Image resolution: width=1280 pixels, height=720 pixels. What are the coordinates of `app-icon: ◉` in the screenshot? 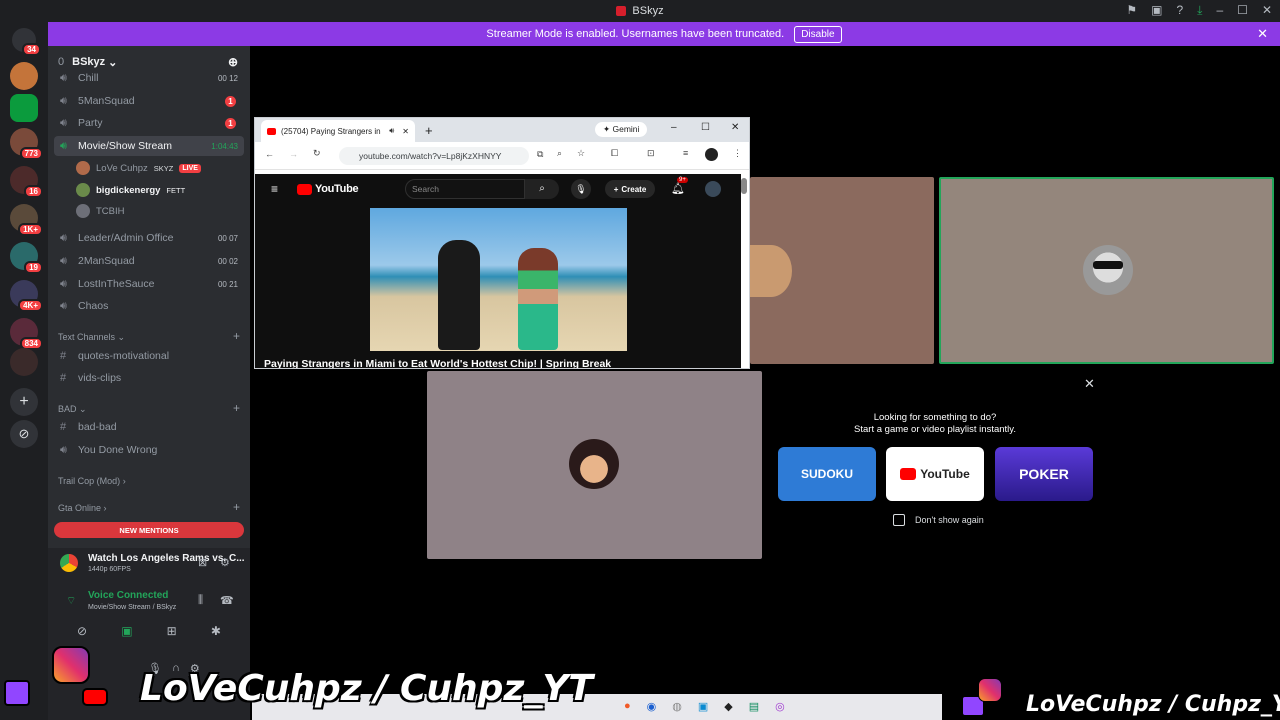 It's located at (652, 706).